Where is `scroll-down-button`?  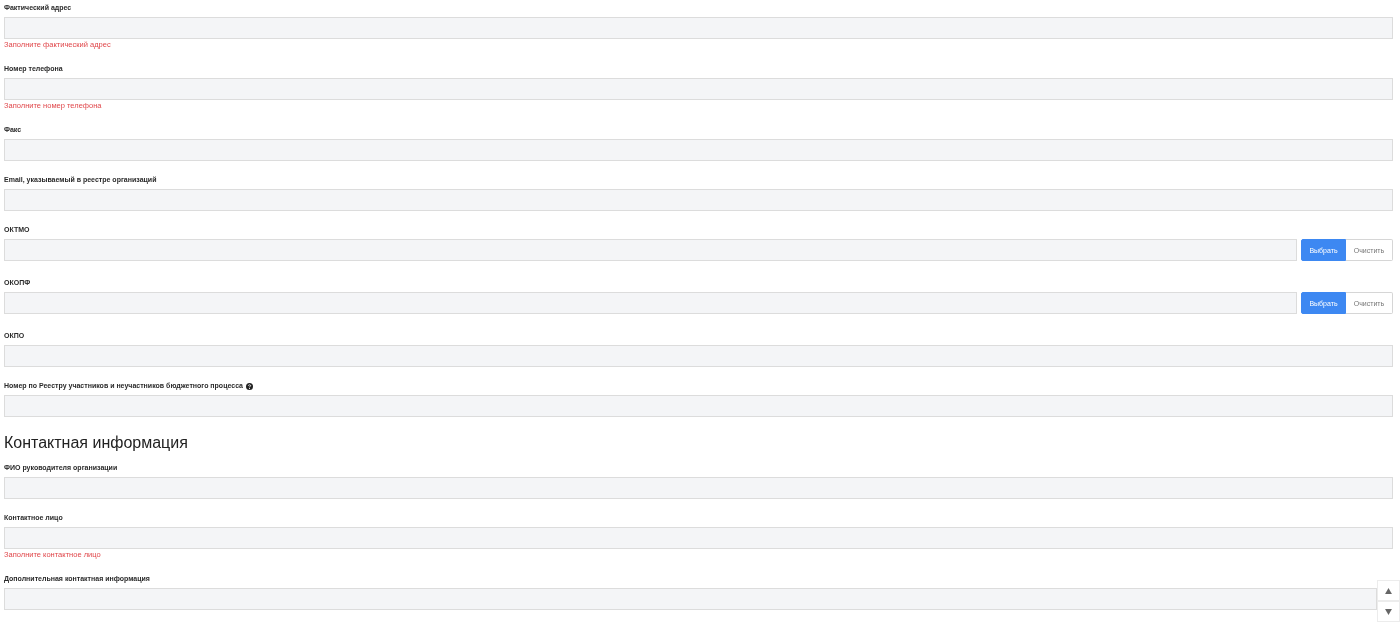
scroll-down-button is located at coordinates (1388, 611).